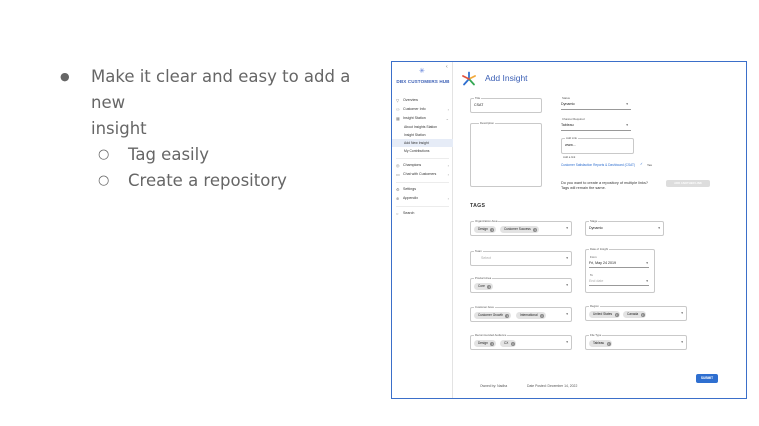 The height and width of the screenshot is (426, 759). What do you see at coordinates (707, 378) in the screenshot?
I see `submit-button: SUBMIT` at bounding box center [707, 378].